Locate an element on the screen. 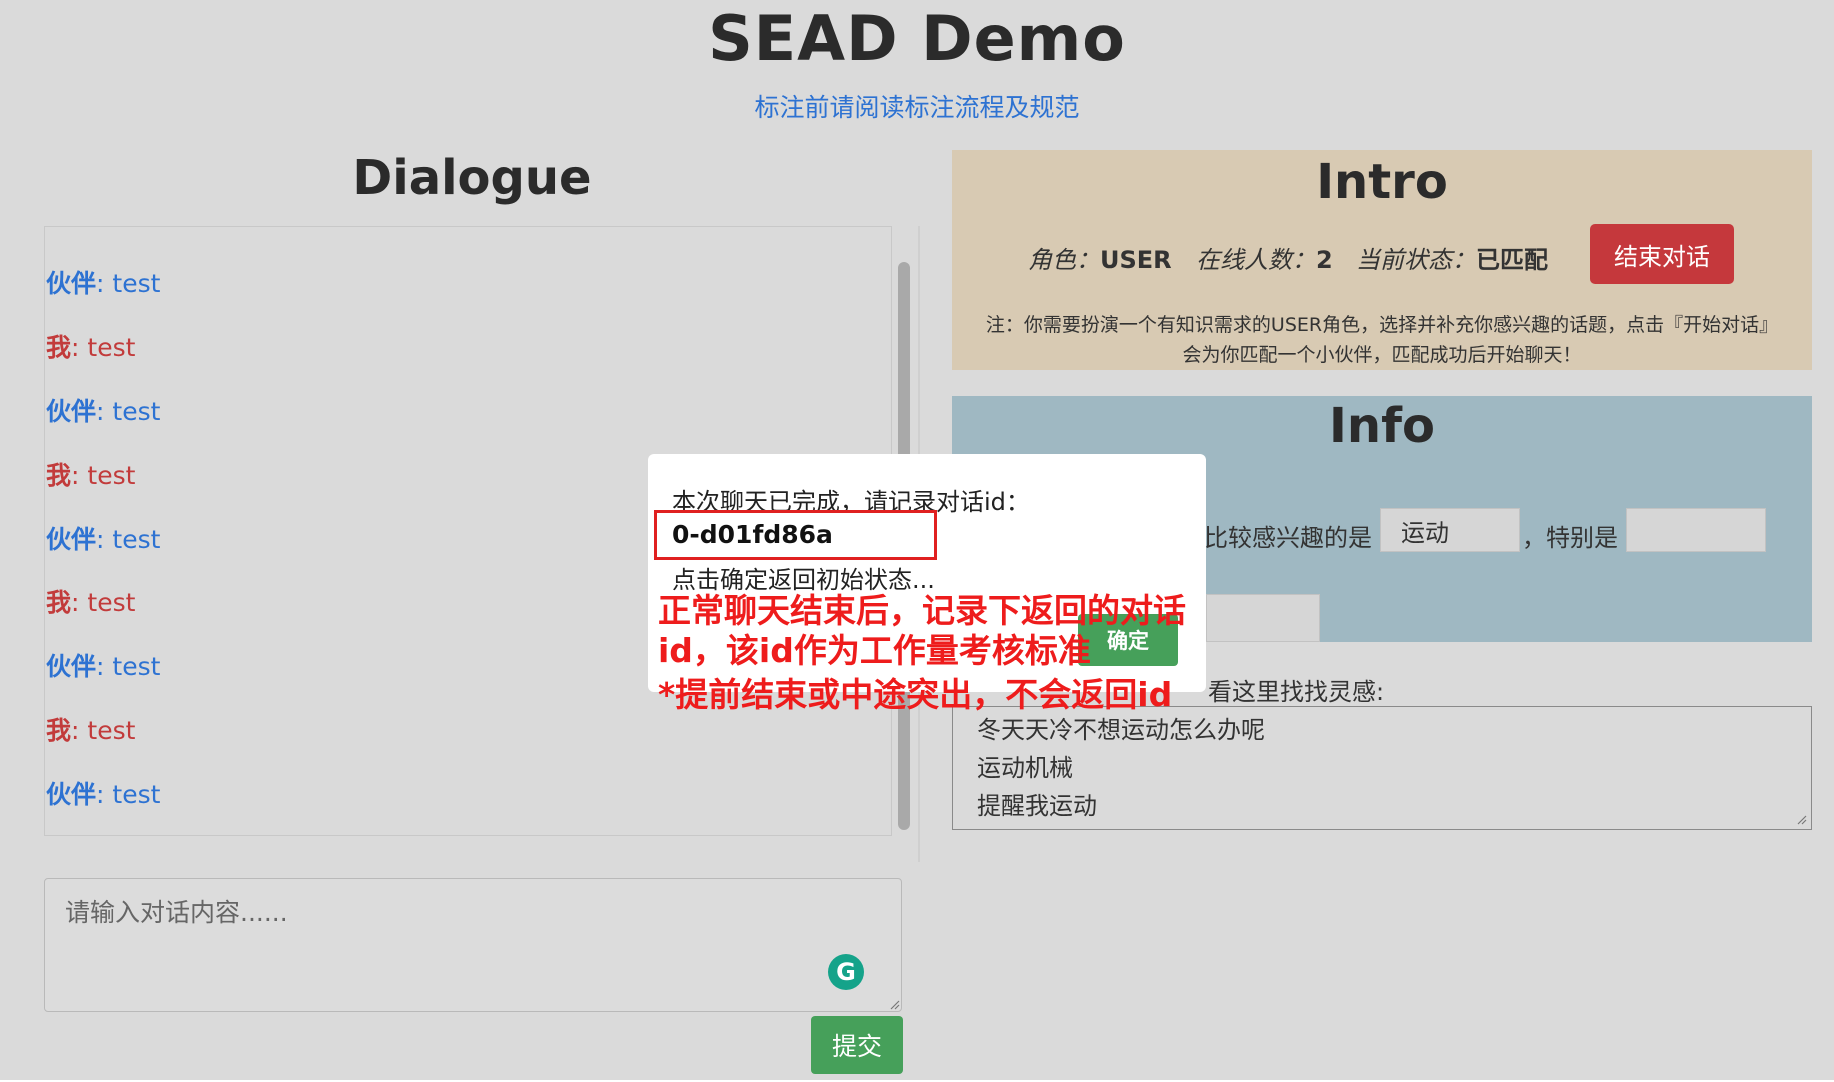  topic-input: 运动 is located at coordinates (1450, 530).